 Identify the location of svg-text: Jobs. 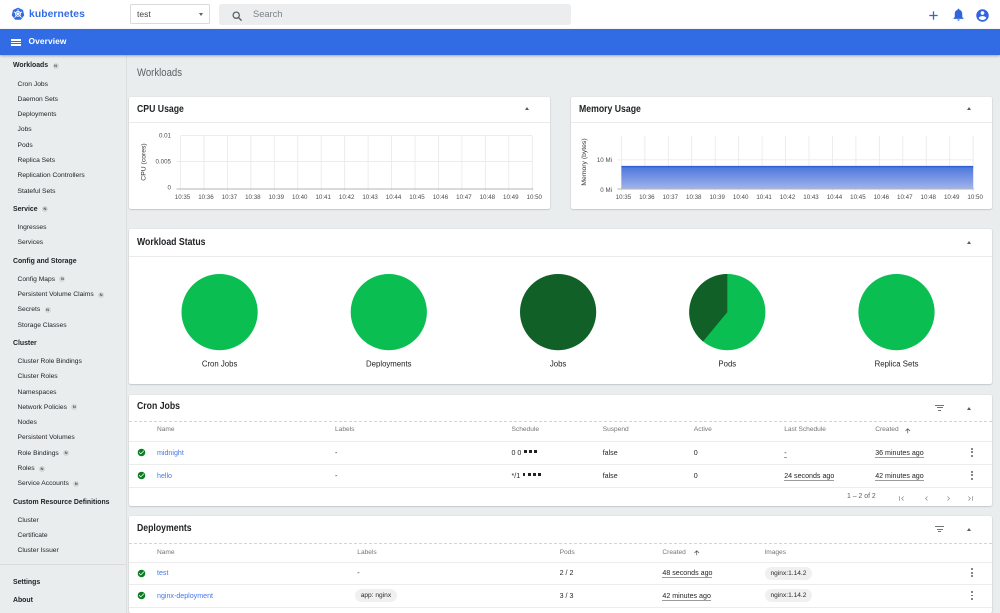
(558, 363).